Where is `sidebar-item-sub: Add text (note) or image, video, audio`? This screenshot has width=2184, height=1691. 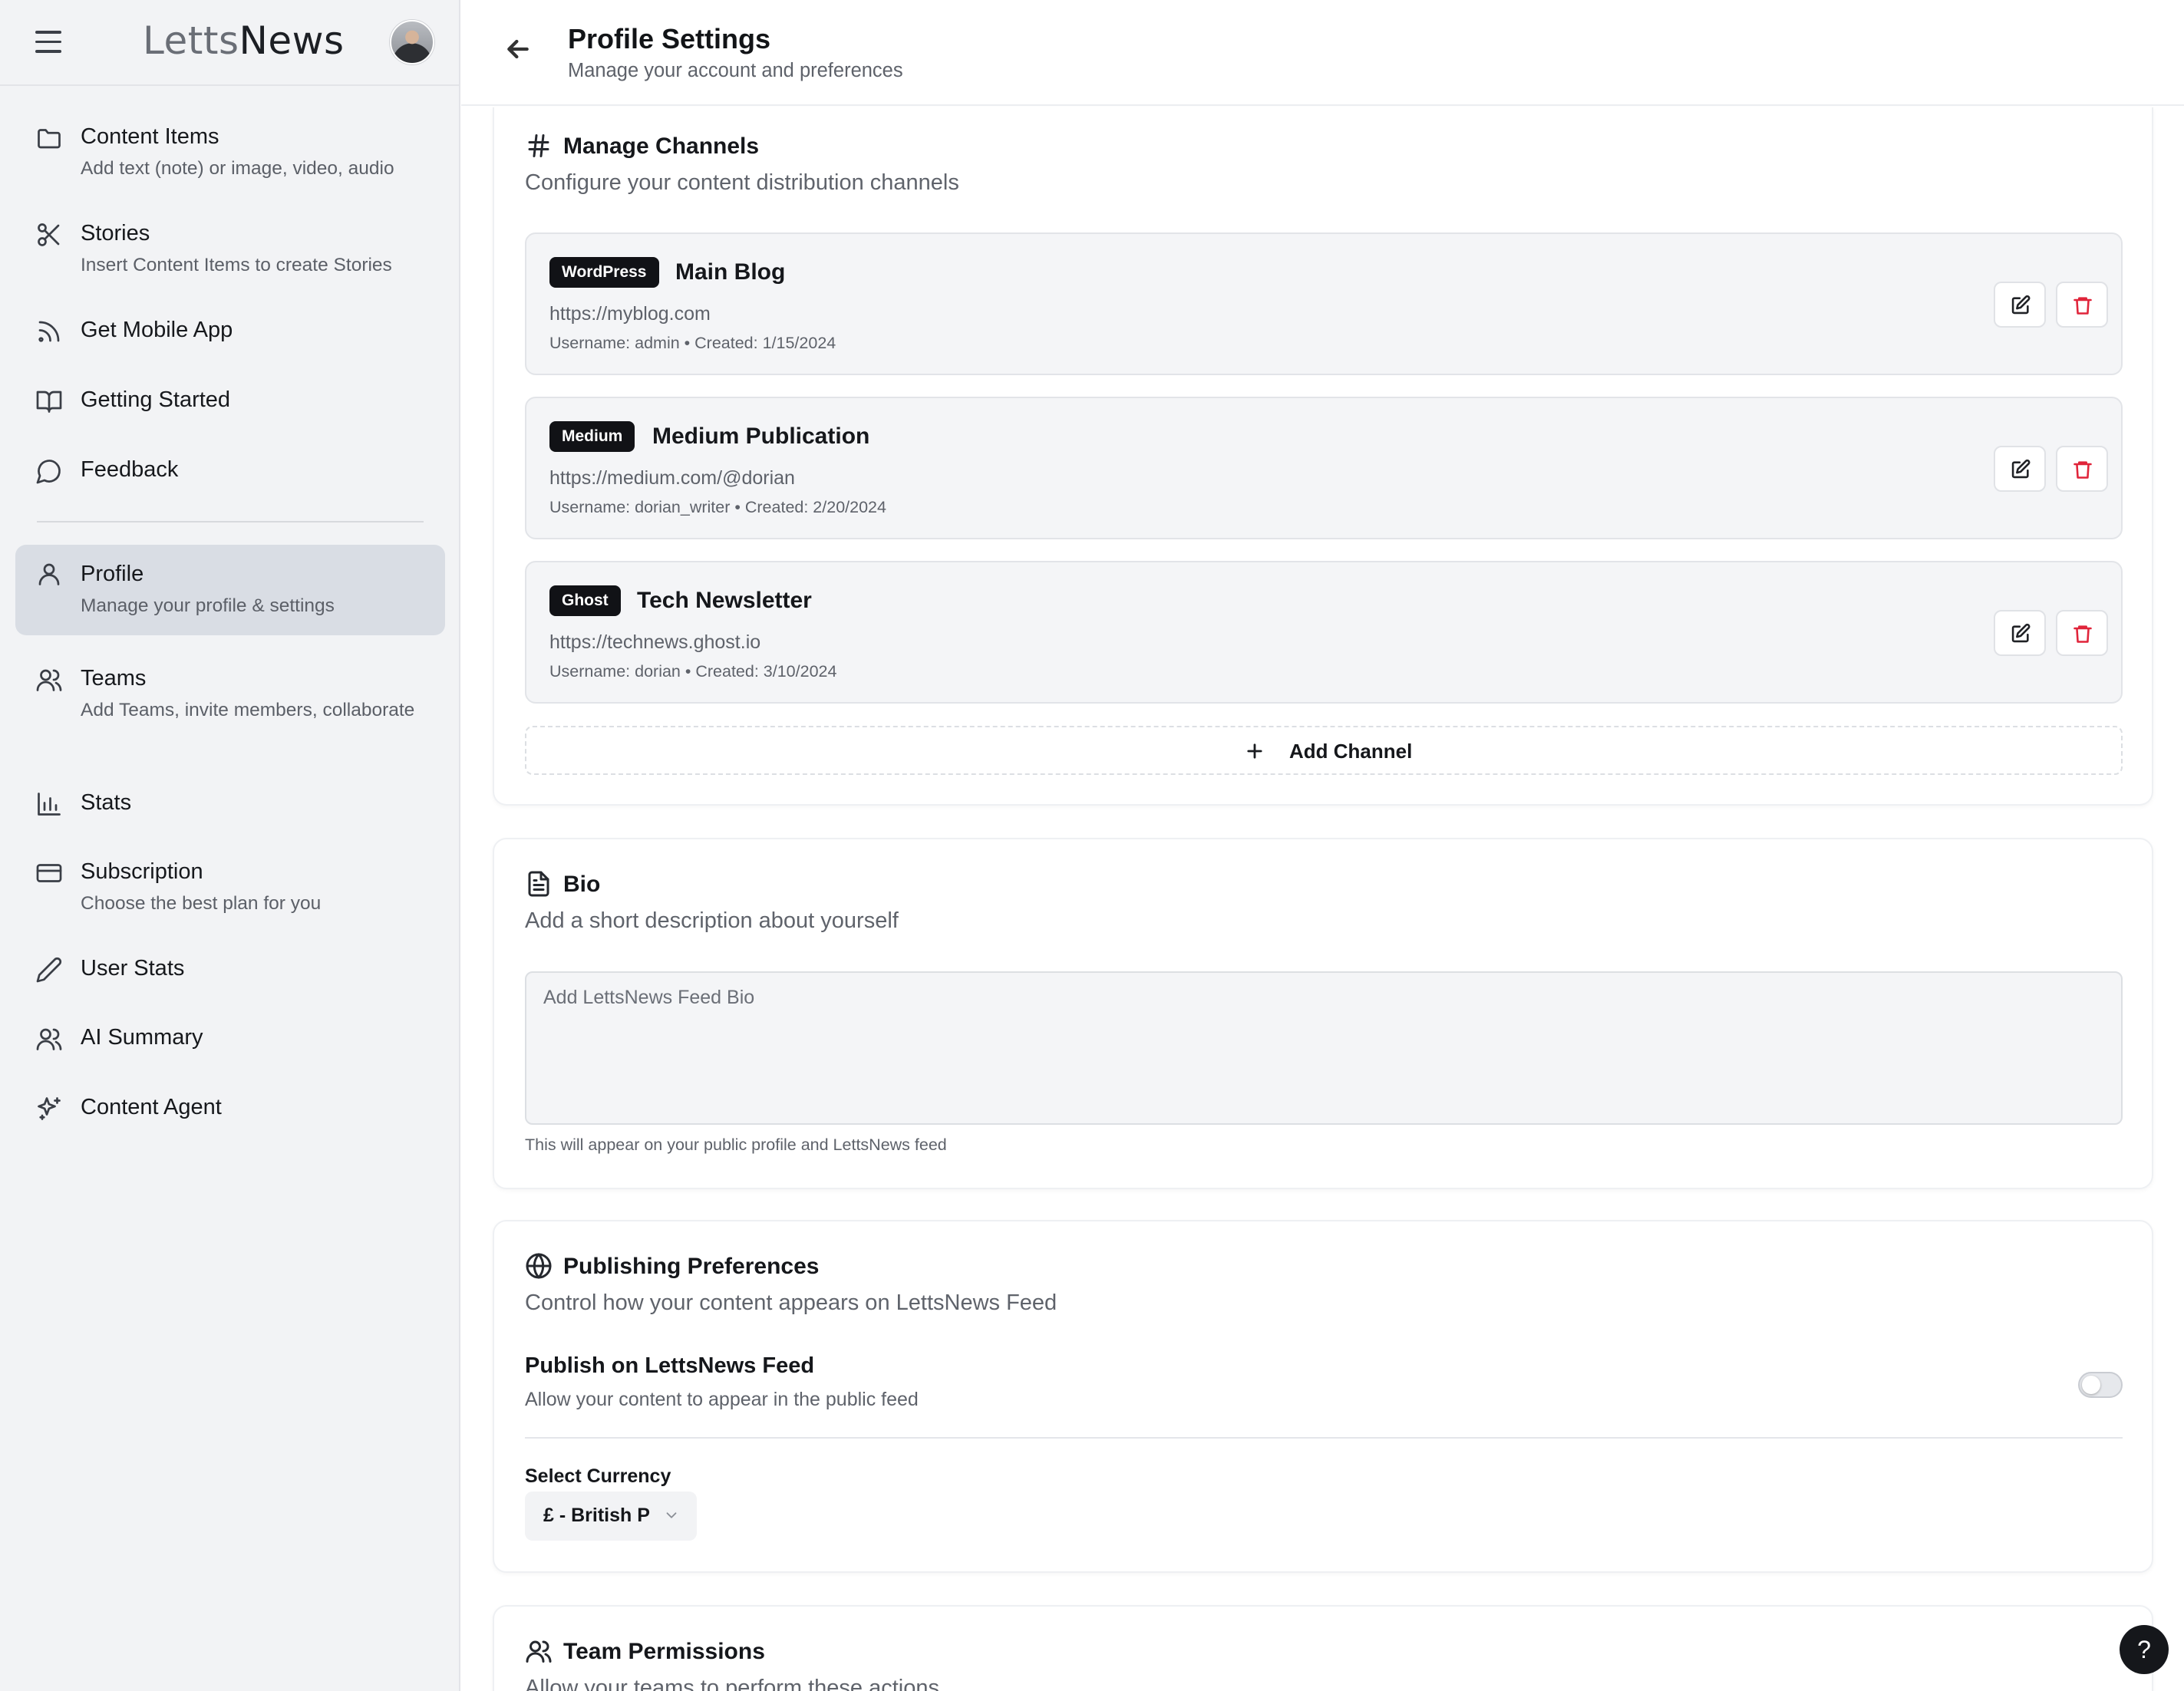 sidebar-item-sub: Add text (note) or image, video, audio is located at coordinates (237, 169).